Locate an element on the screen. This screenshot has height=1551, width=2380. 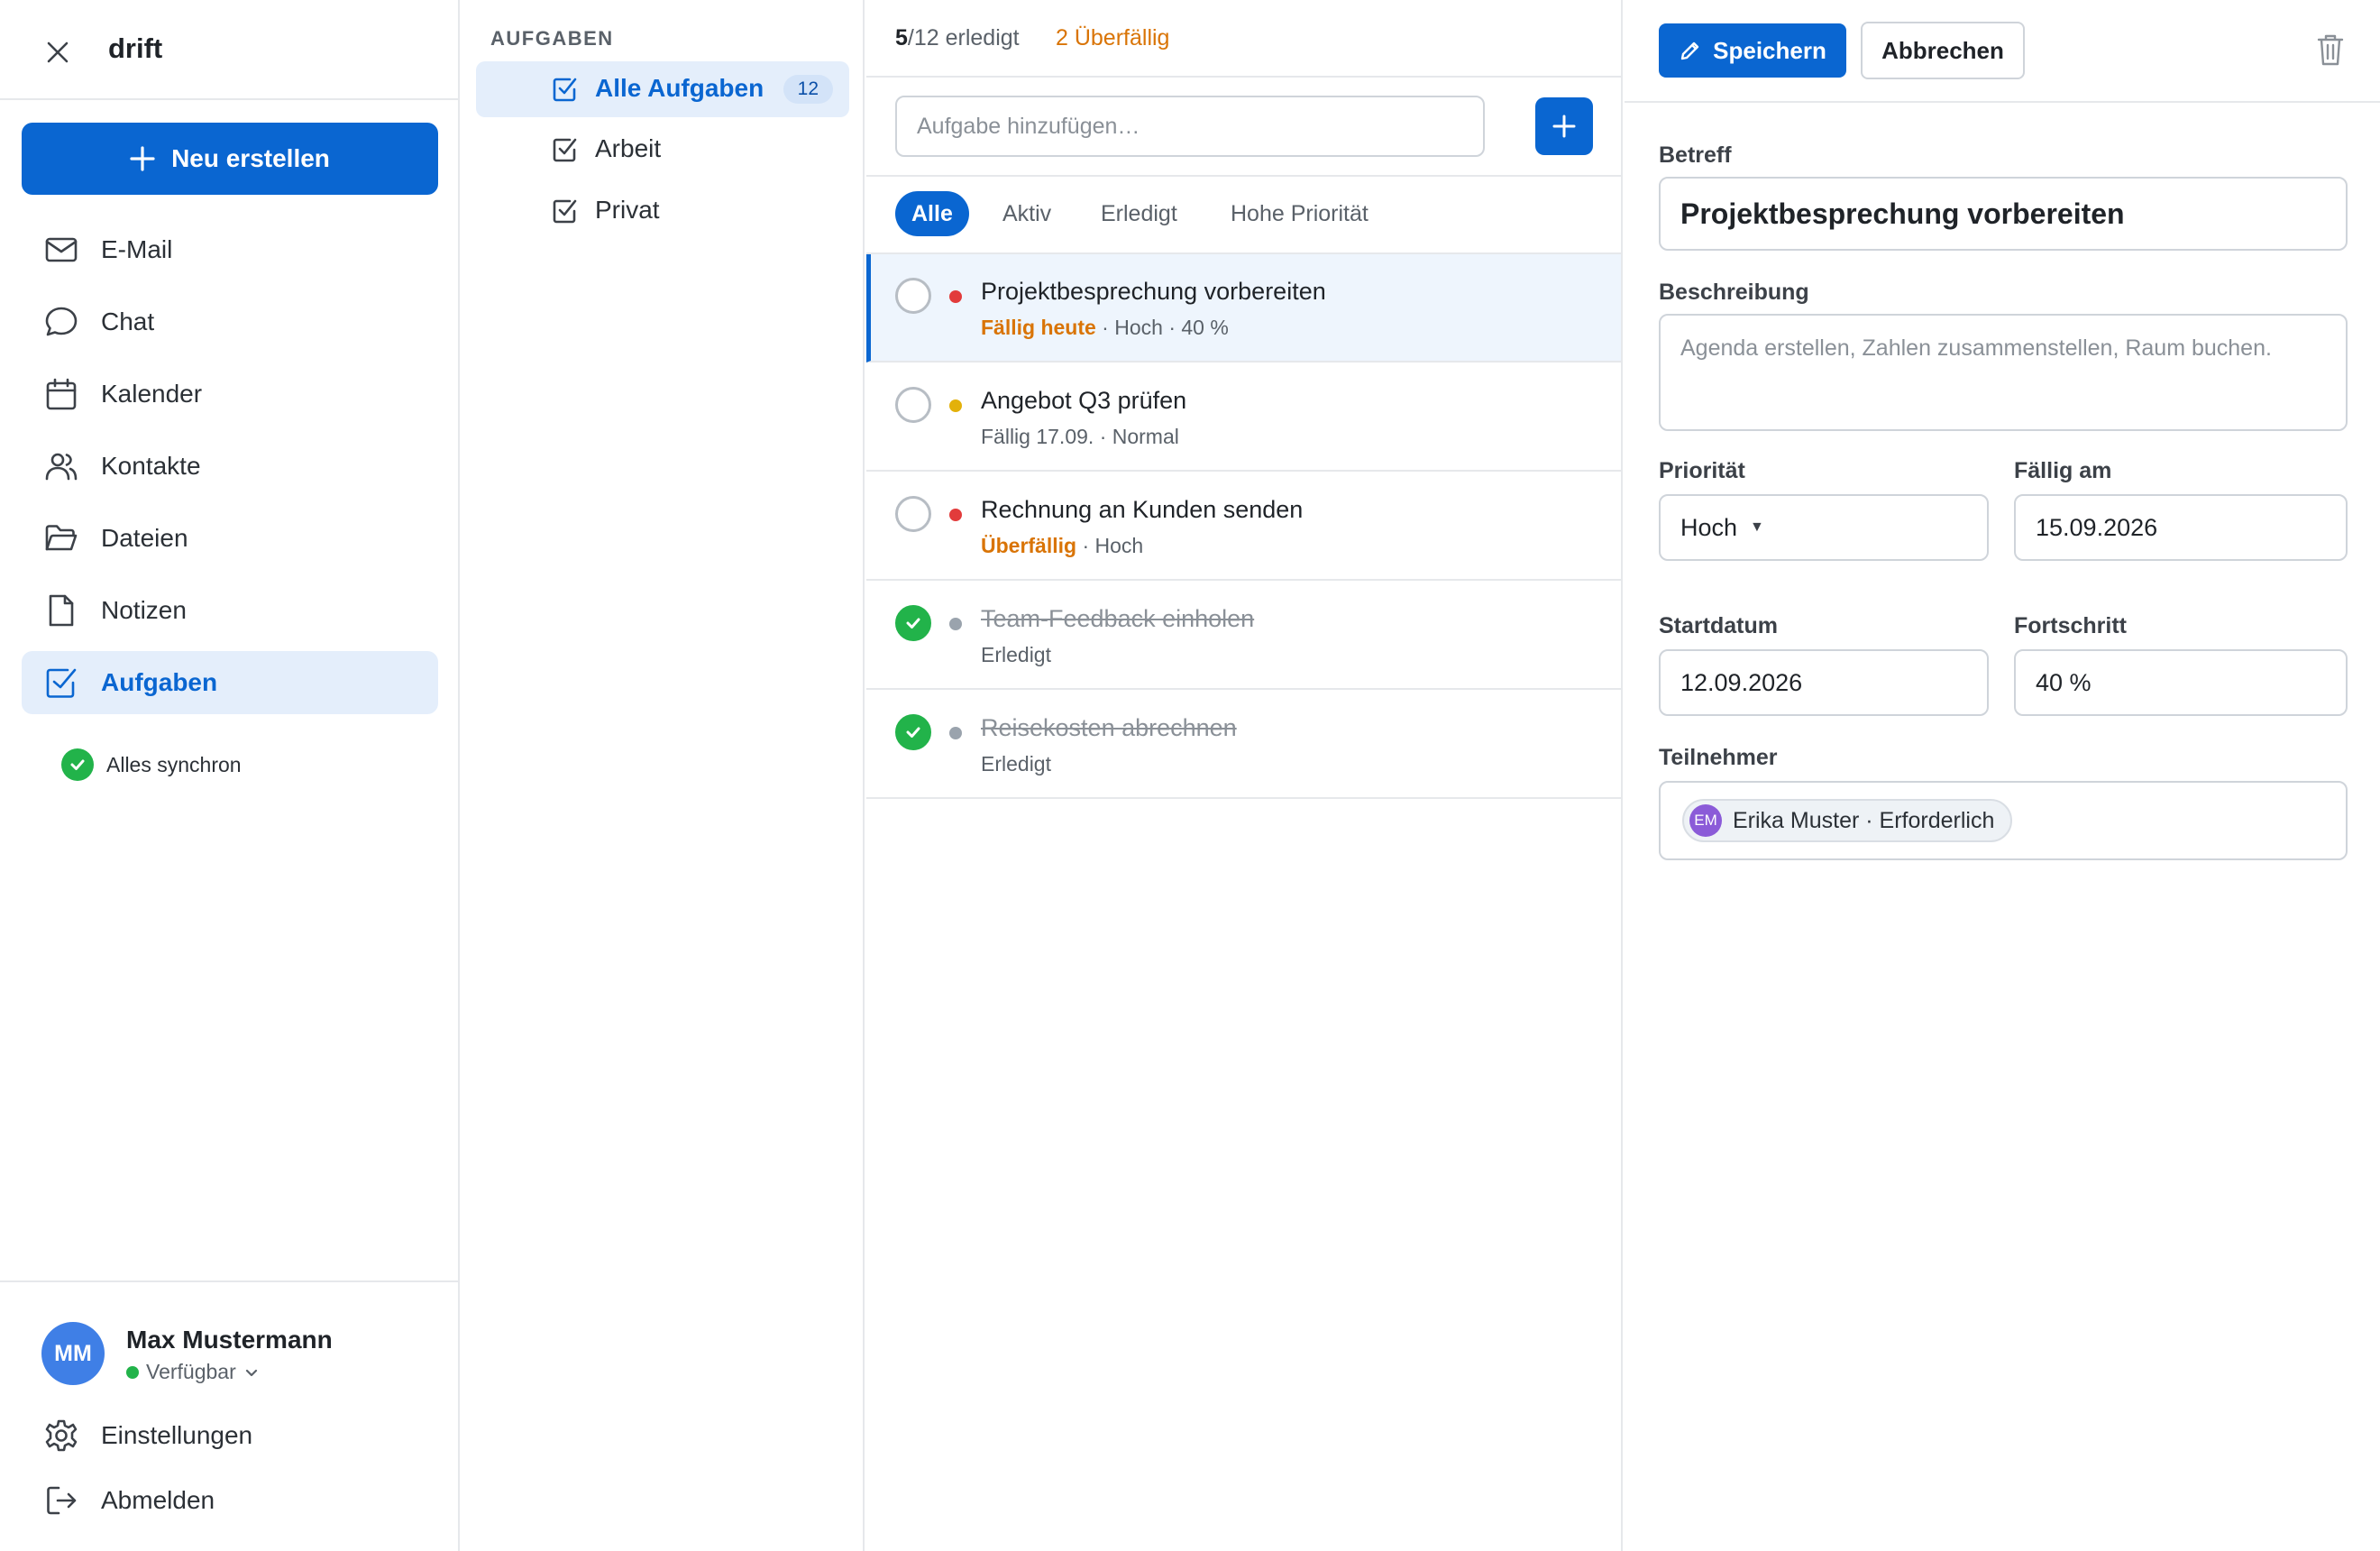
check-icon is located at coordinates (913, 732).